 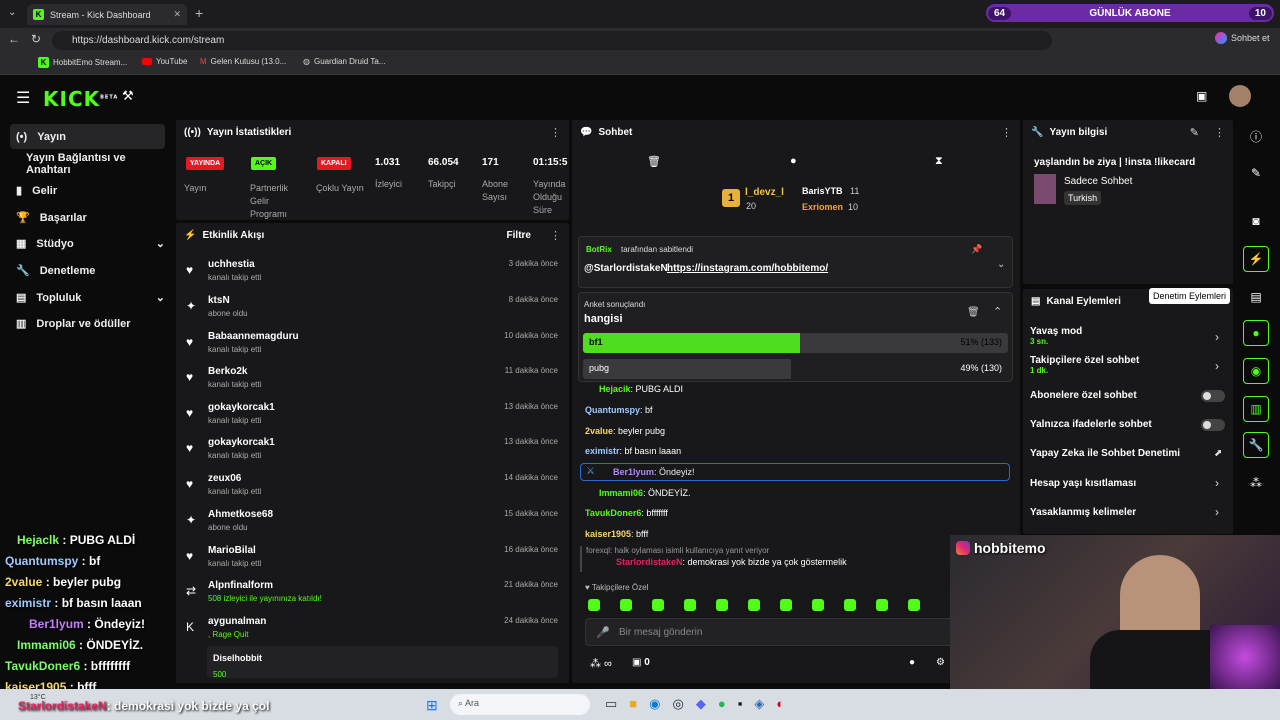 I want to click on back-icon: ←, so click(x=14, y=39).